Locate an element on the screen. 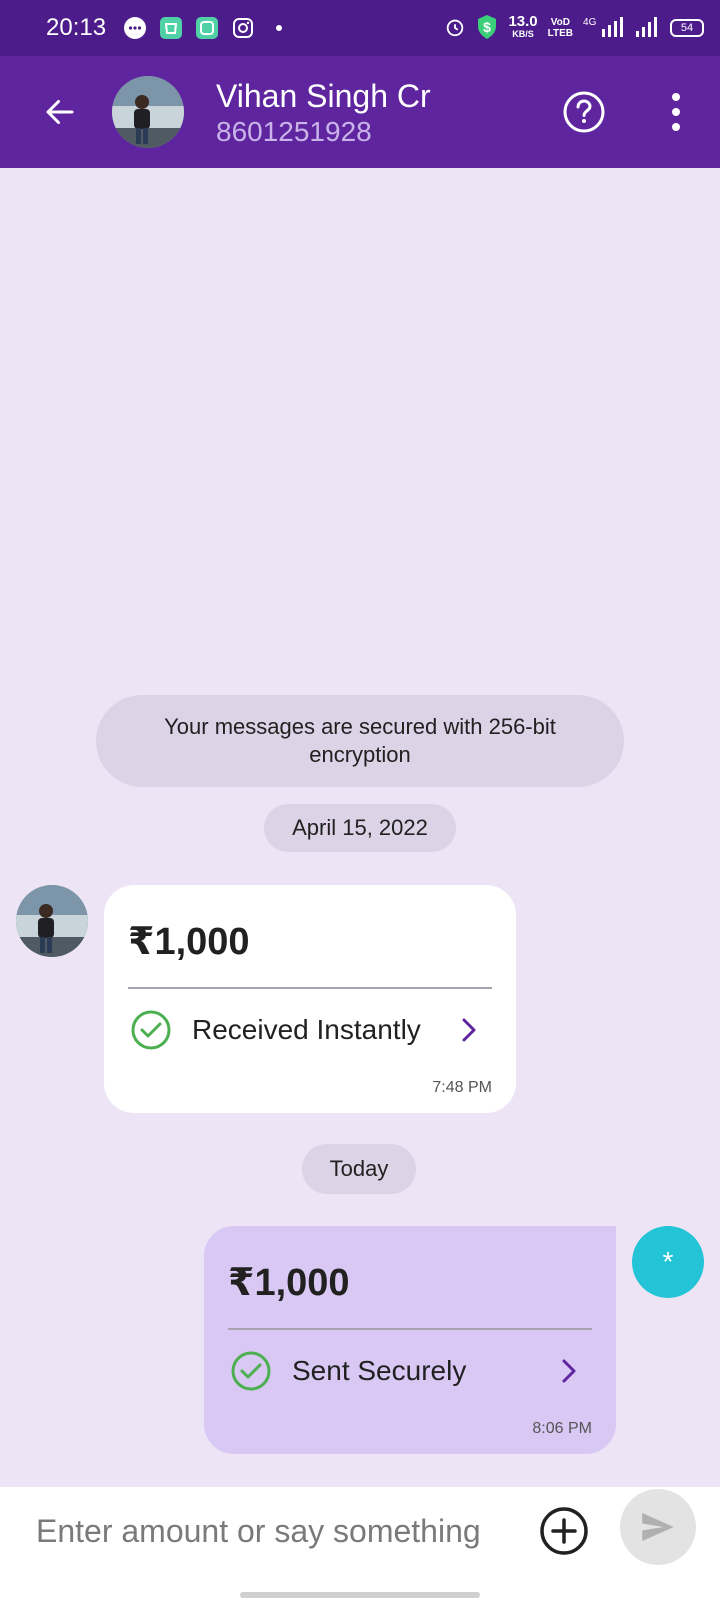 This screenshot has width=720, height=1600. sent-payment-card: ₹1,000 Sent Securely 8:06 PM is located at coordinates (410, 1340).